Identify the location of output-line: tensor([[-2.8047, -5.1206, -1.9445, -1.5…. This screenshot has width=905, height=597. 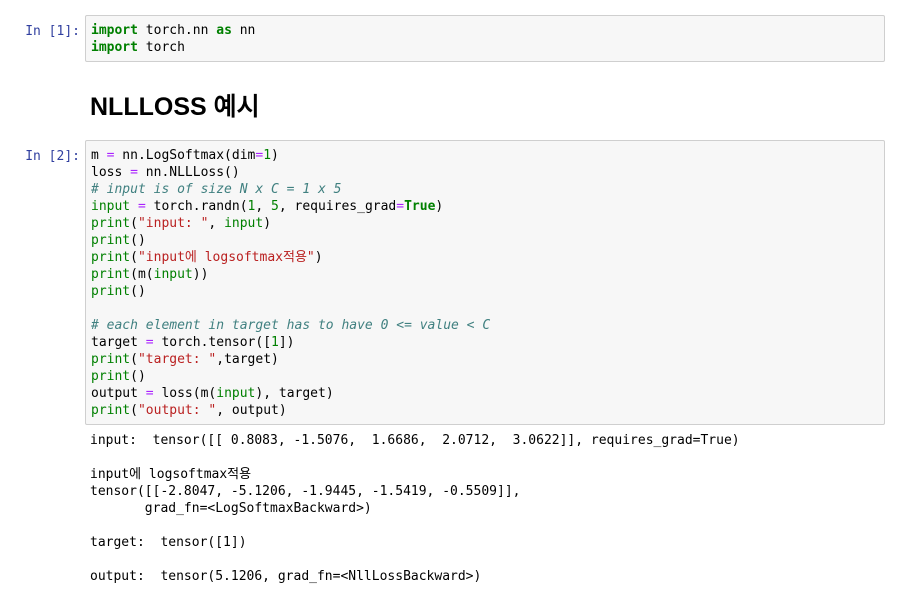
(305, 491).